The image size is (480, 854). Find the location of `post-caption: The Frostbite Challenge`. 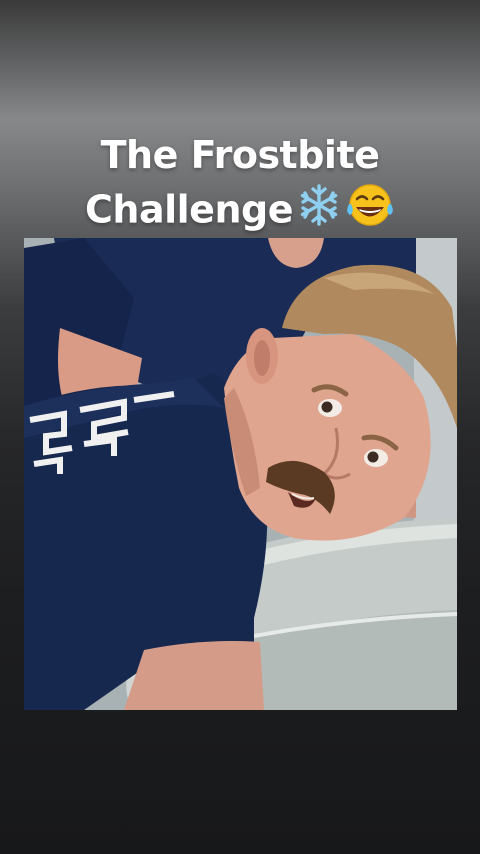

post-caption: The Frostbite Challenge is located at coordinates (240, 185).